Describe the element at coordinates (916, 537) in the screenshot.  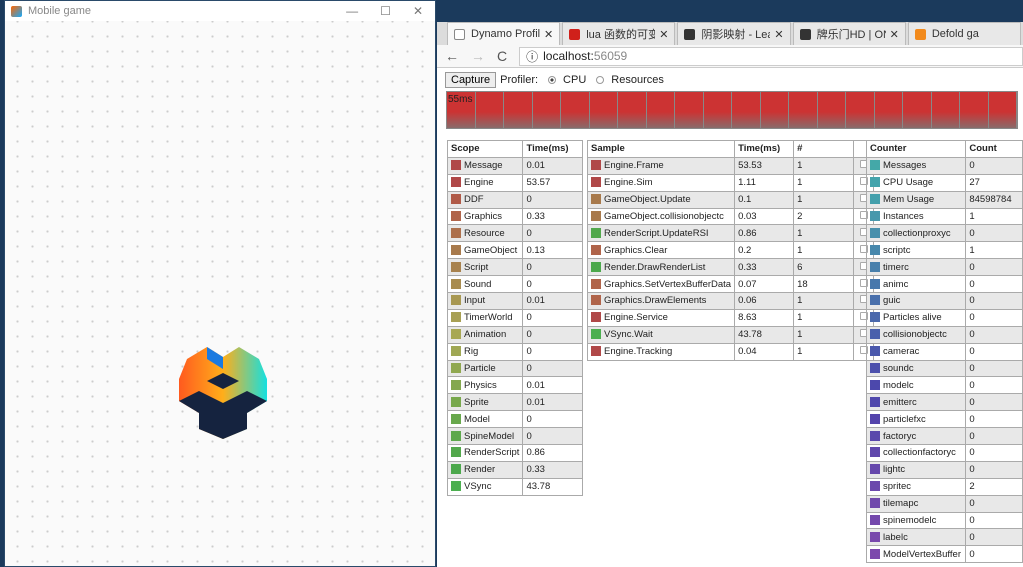
I see `name-cell: labelc` at that location.